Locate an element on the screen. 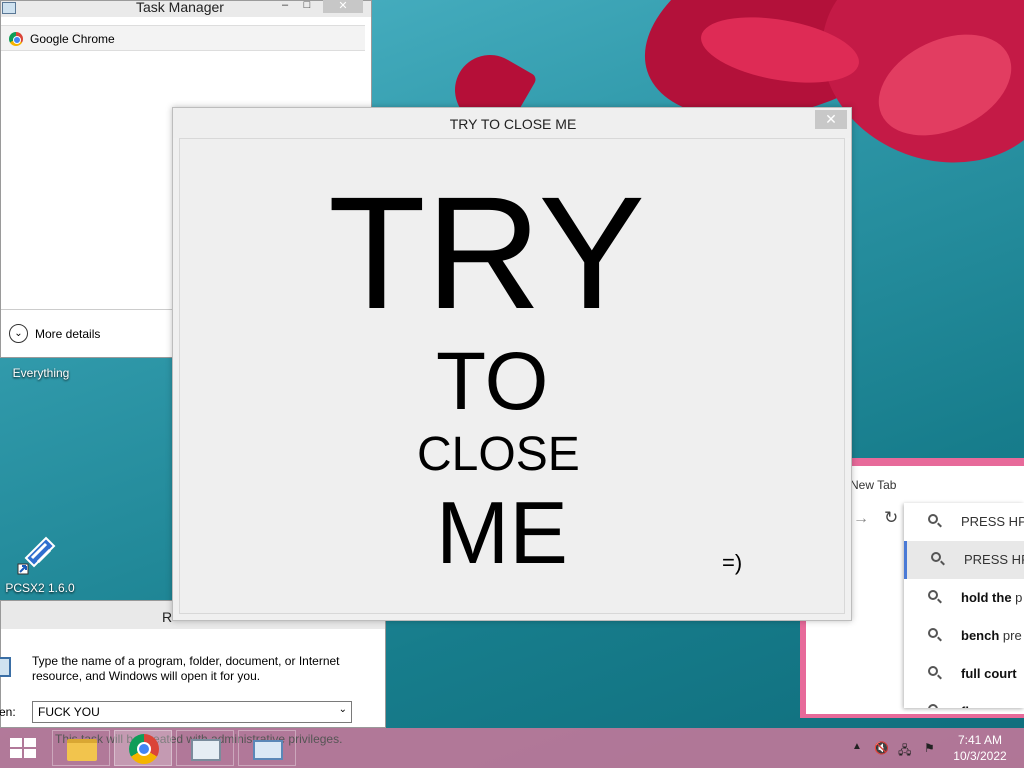 This screenshot has width=1024, height=768. taskbar-clock: 7:41 AM 10/3/2022 is located at coordinates (980, 748).